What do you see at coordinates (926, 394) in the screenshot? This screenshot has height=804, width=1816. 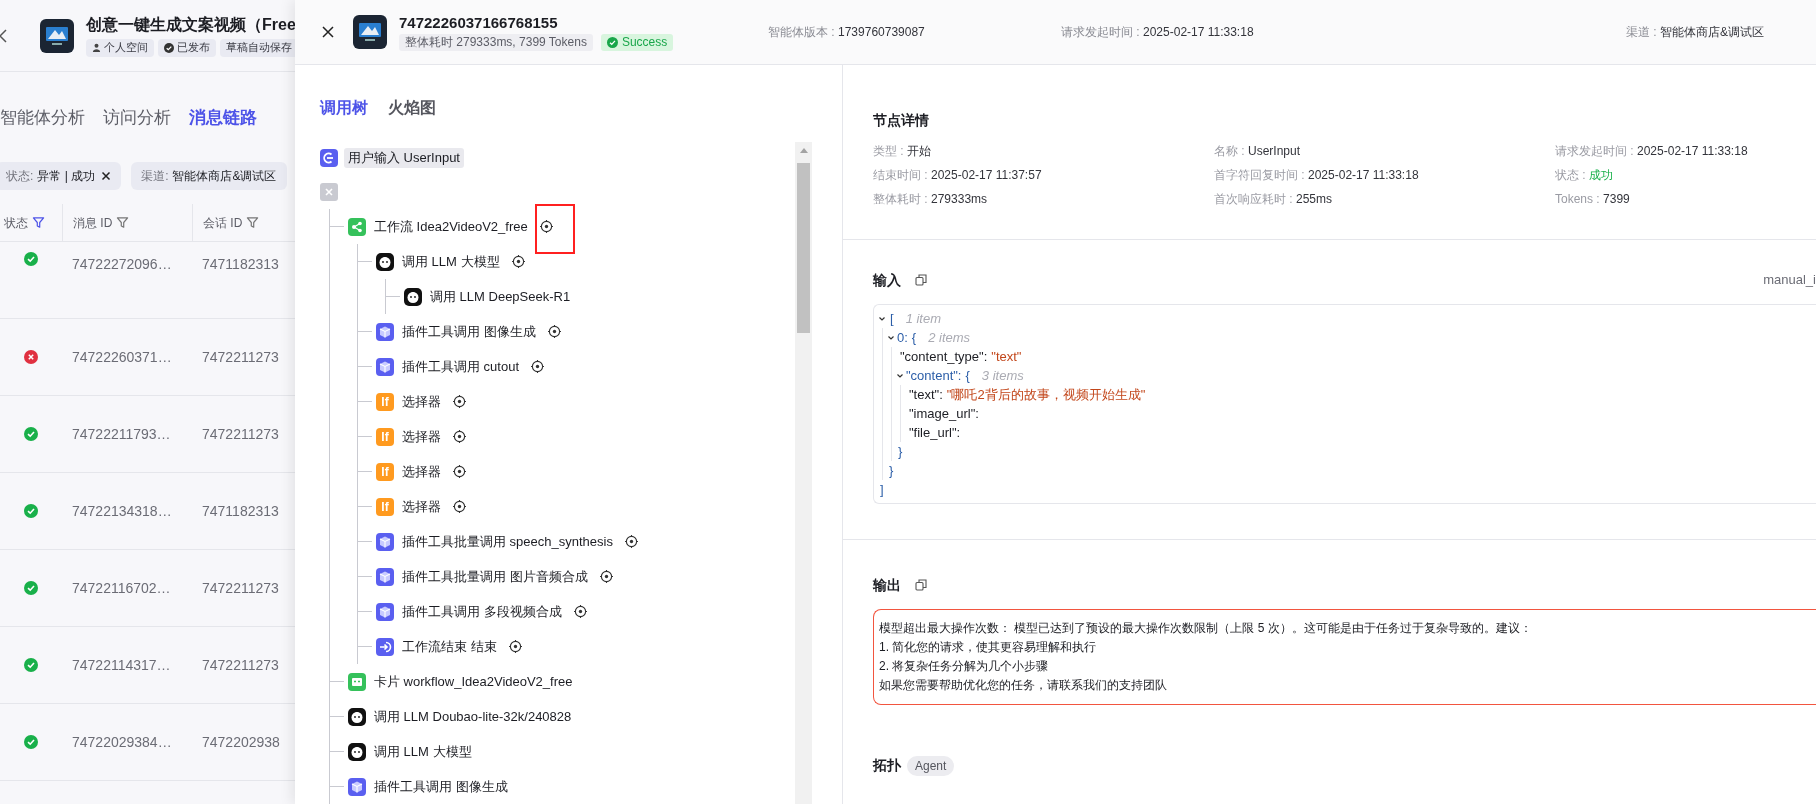 I see `json-key: "text":` at bounding box center [926, 394].